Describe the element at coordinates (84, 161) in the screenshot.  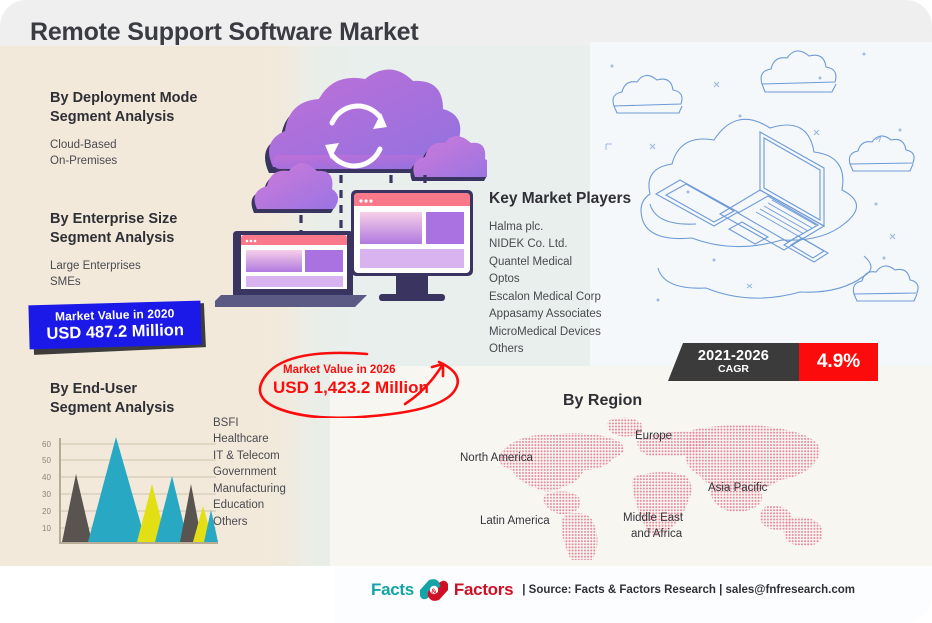
I see `list-item: On-Premises` at that location.